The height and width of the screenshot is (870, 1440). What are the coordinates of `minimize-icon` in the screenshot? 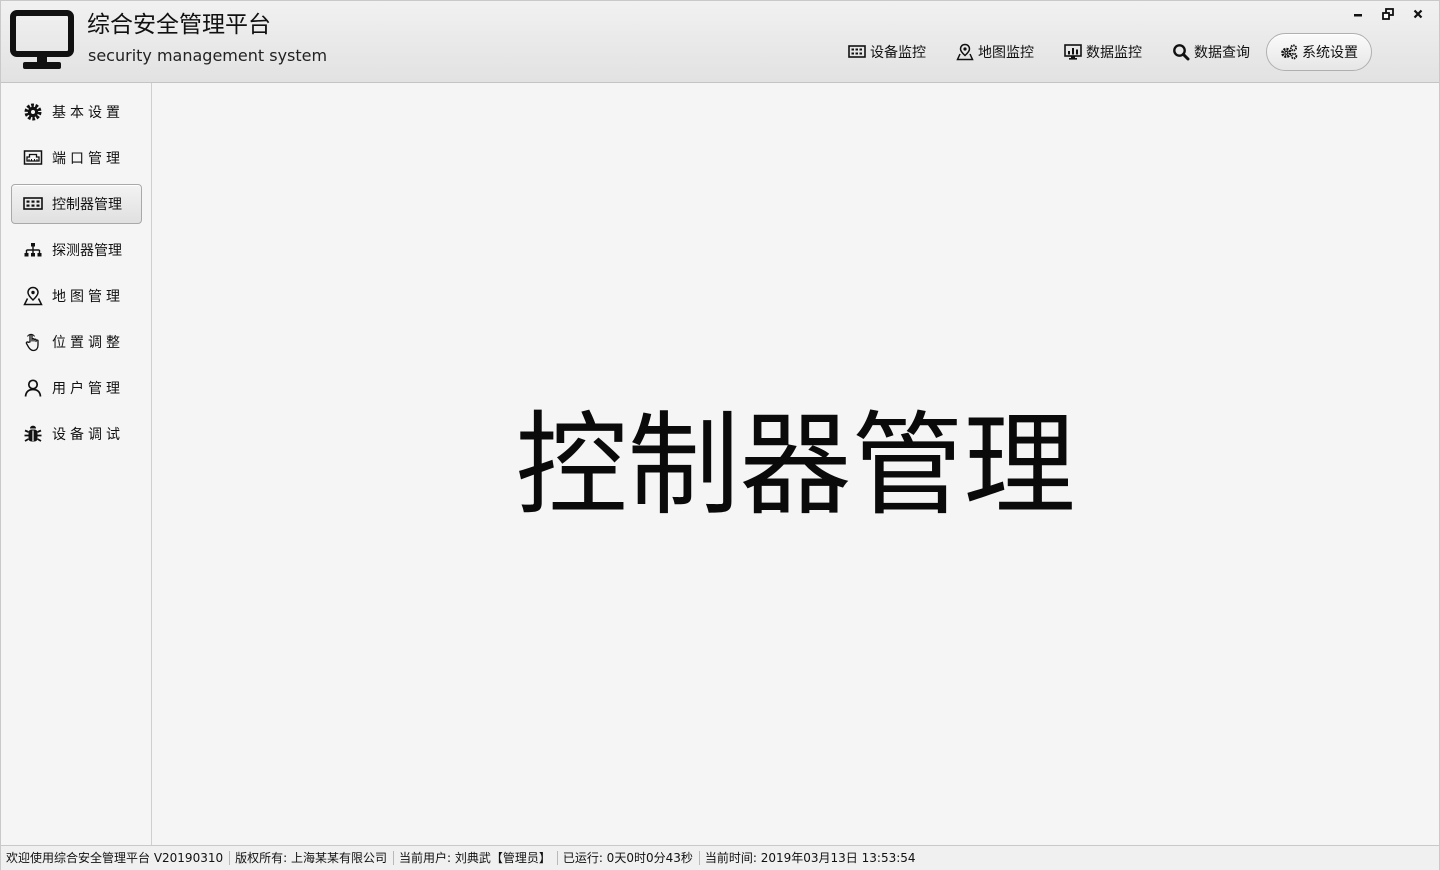 It's located at (1358, 15).